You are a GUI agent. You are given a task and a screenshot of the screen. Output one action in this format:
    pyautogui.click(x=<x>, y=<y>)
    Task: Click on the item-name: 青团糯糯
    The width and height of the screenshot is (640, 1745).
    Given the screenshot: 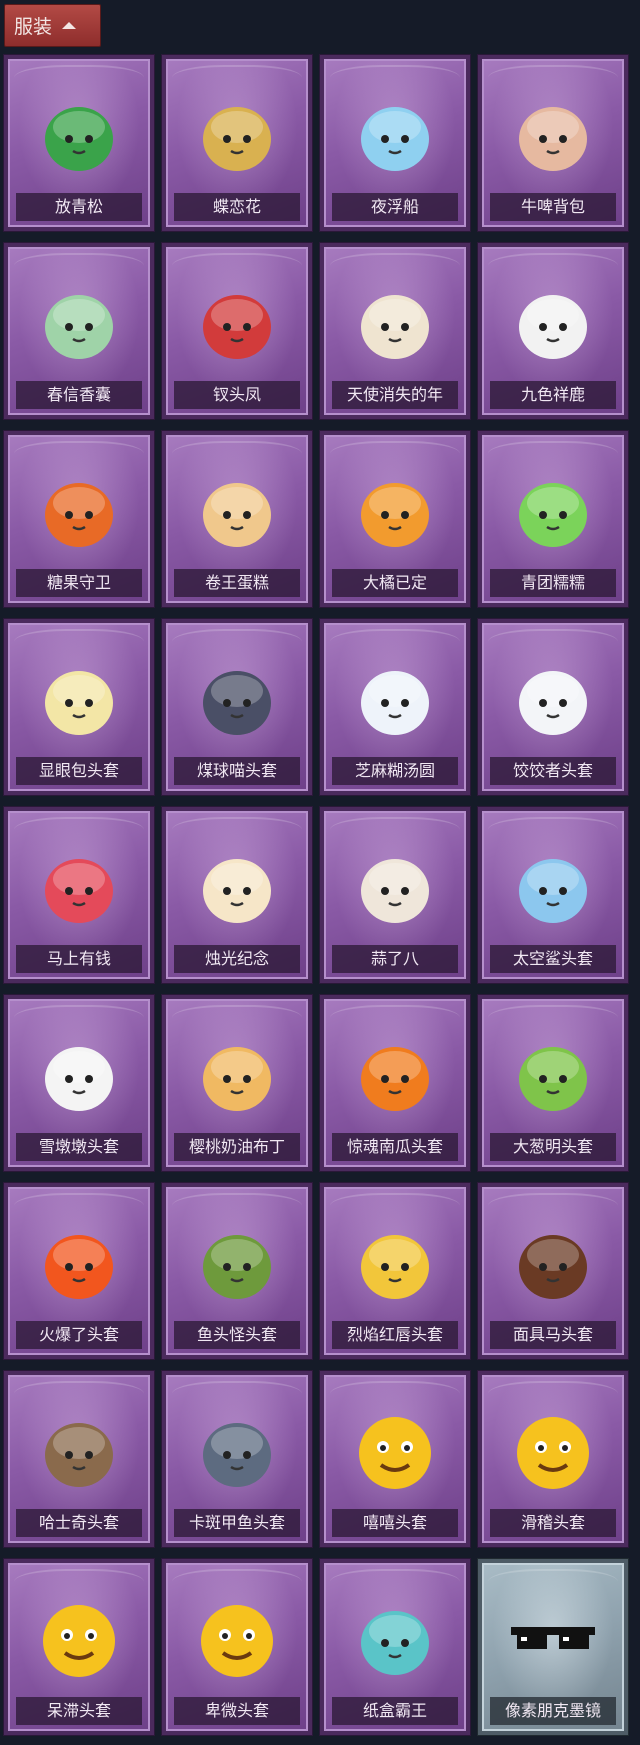 What is the action you would take?
    pyautogui.click(x=553, y=583)
    